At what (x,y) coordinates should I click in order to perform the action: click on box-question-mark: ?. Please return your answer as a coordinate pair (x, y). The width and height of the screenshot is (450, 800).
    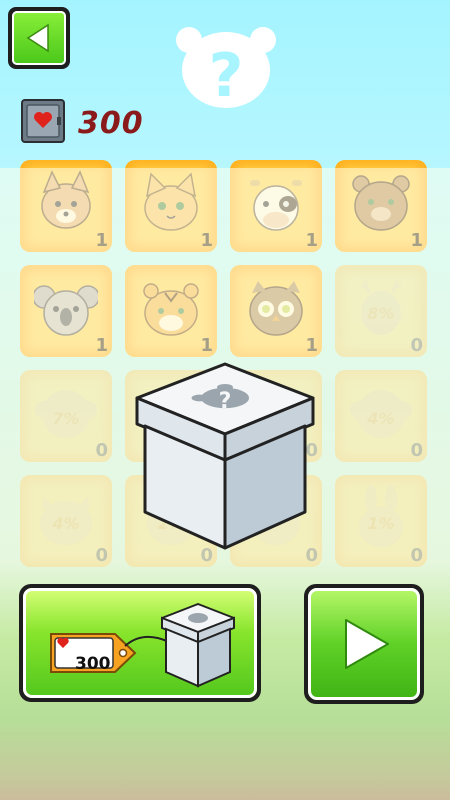
    Looking at the image, I should click on (225, 401).